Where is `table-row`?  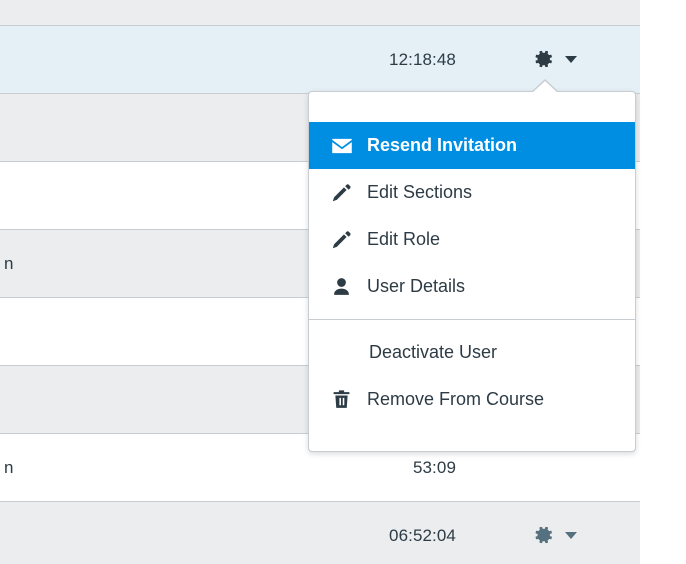
table-row is located at coordinates (320, 13).